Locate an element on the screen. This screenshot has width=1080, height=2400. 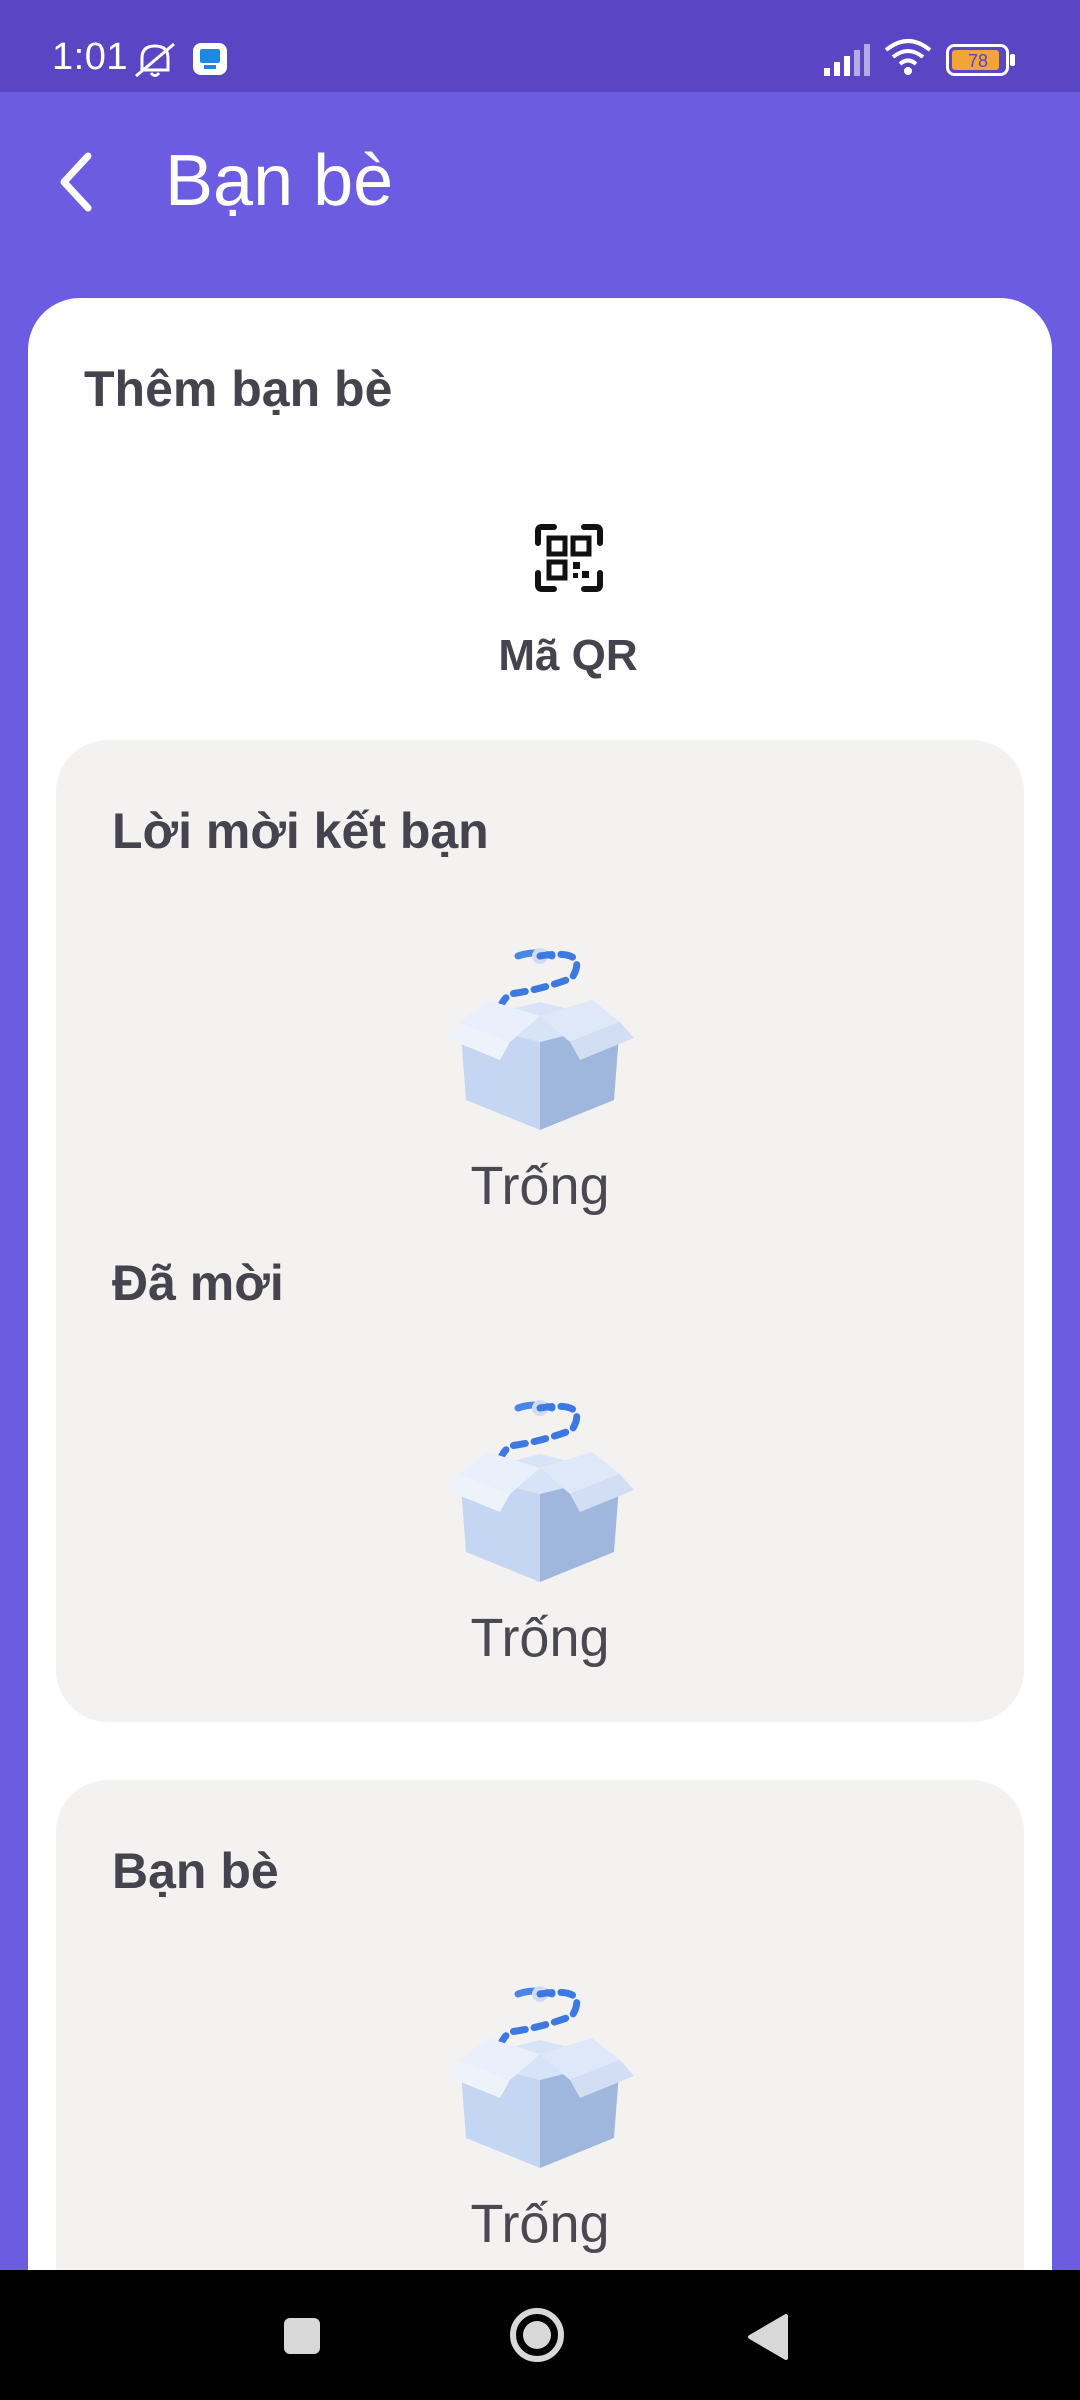
recents-square-icon is located at coordinates (302, 2336).